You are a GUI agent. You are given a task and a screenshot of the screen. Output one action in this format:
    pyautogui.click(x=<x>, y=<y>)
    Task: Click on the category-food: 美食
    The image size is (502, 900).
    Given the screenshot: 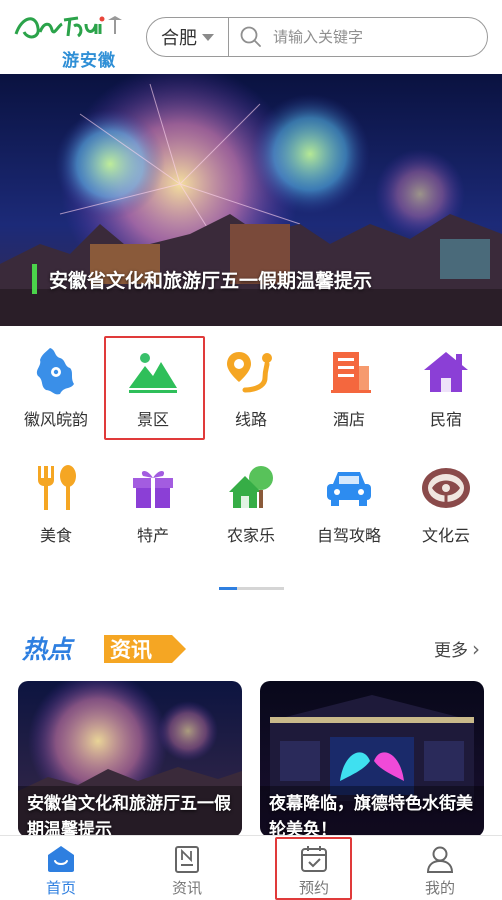 What is the action you would take?
    pyautogui.click(x=56, y=512)
    